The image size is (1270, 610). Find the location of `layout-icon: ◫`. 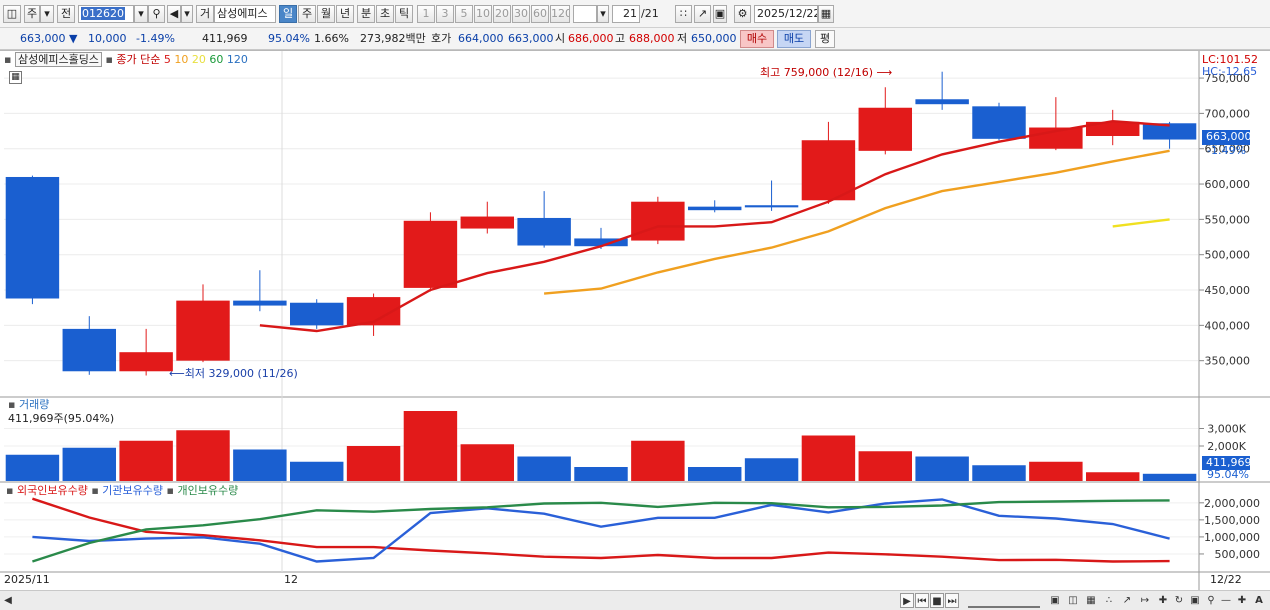

layout-icon: ◫ is located at coordinates (12, 14).